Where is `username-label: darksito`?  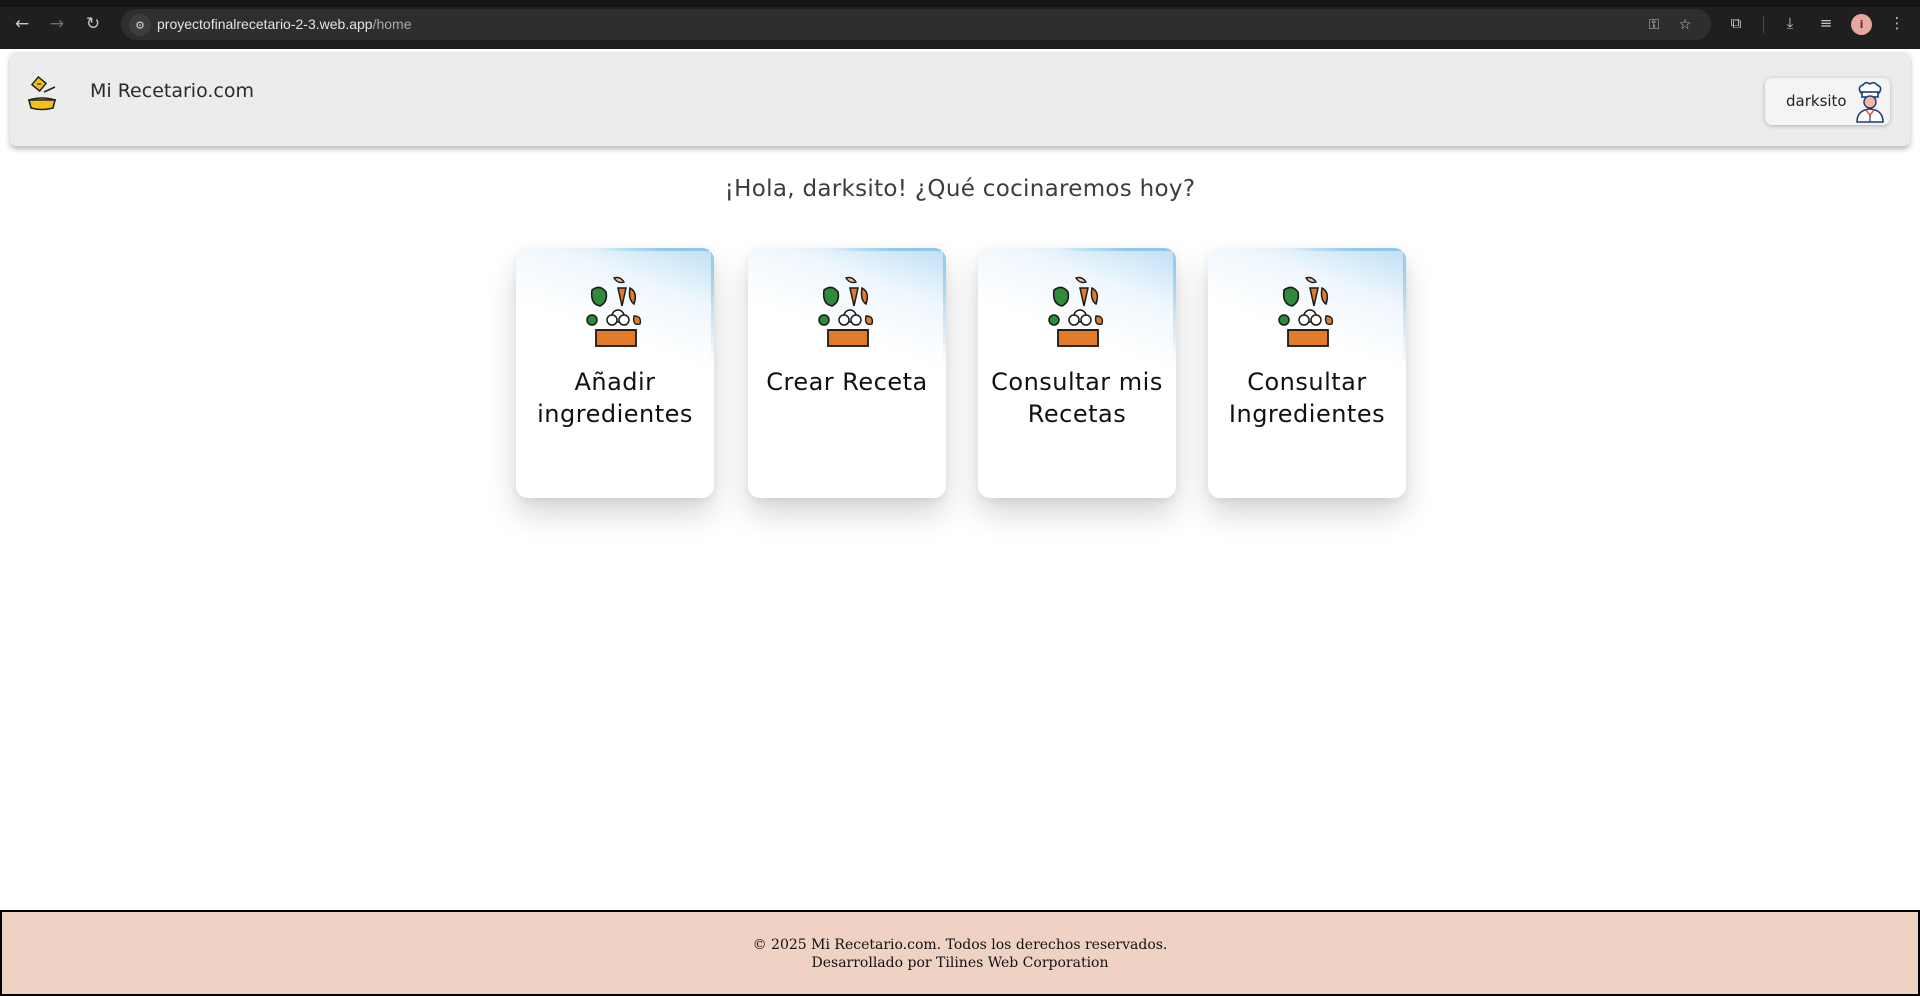
username-label: darksito is located at coordinates (1816, 101).